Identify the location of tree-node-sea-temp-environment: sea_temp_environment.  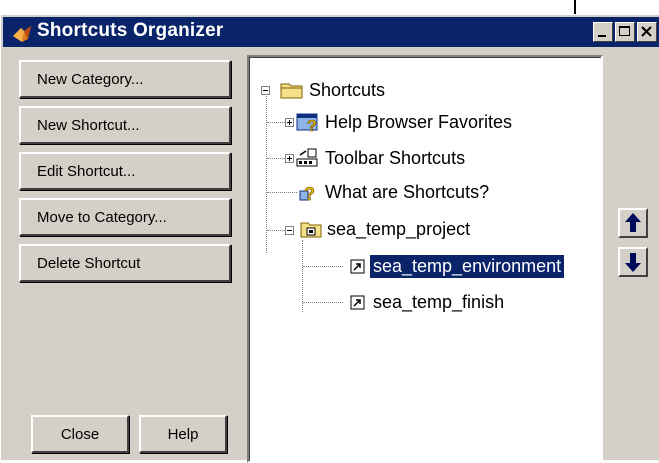
(457, 266).